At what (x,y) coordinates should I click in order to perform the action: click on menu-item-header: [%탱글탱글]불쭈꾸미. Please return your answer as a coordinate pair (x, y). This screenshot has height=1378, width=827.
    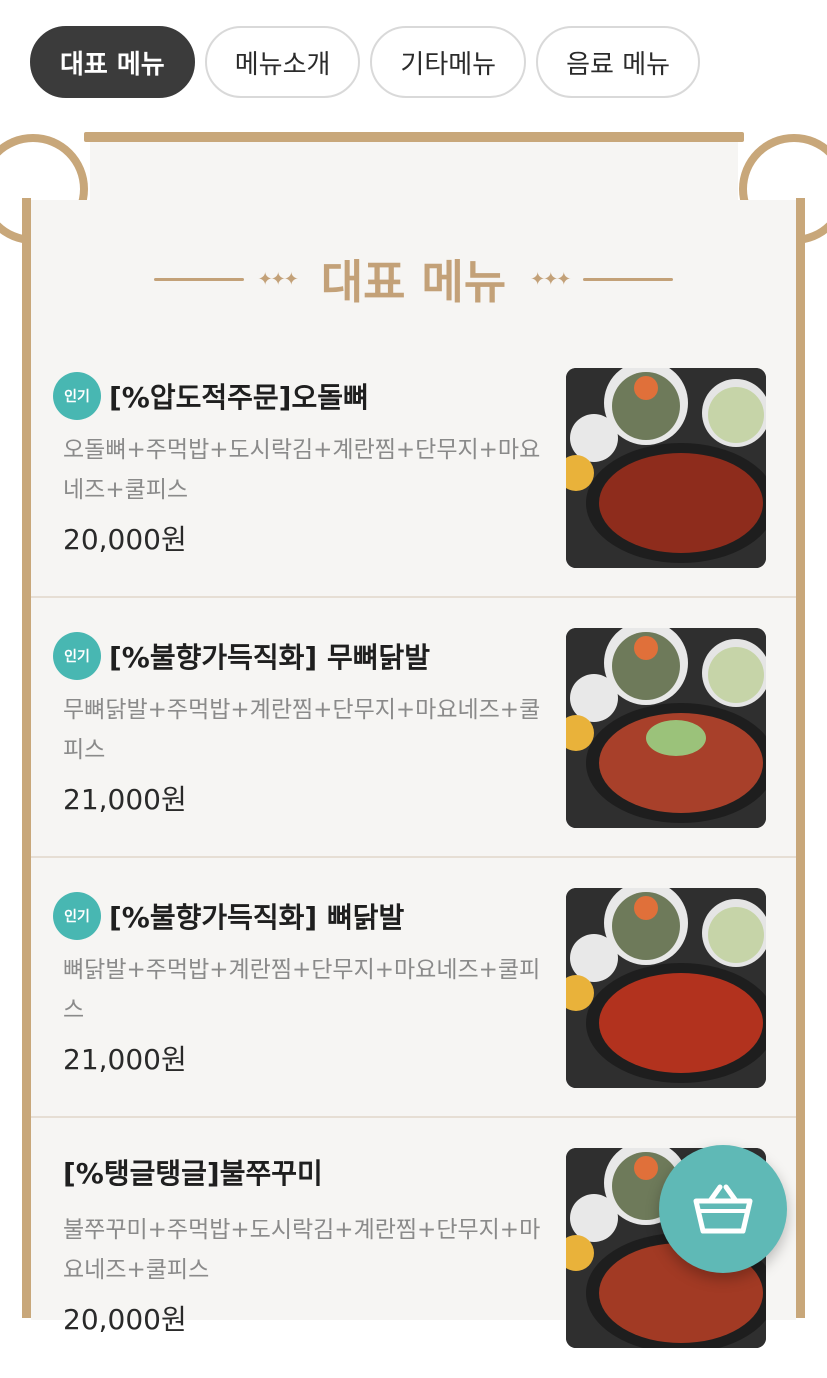
    Looking at the image, I should click on (193, 1172).